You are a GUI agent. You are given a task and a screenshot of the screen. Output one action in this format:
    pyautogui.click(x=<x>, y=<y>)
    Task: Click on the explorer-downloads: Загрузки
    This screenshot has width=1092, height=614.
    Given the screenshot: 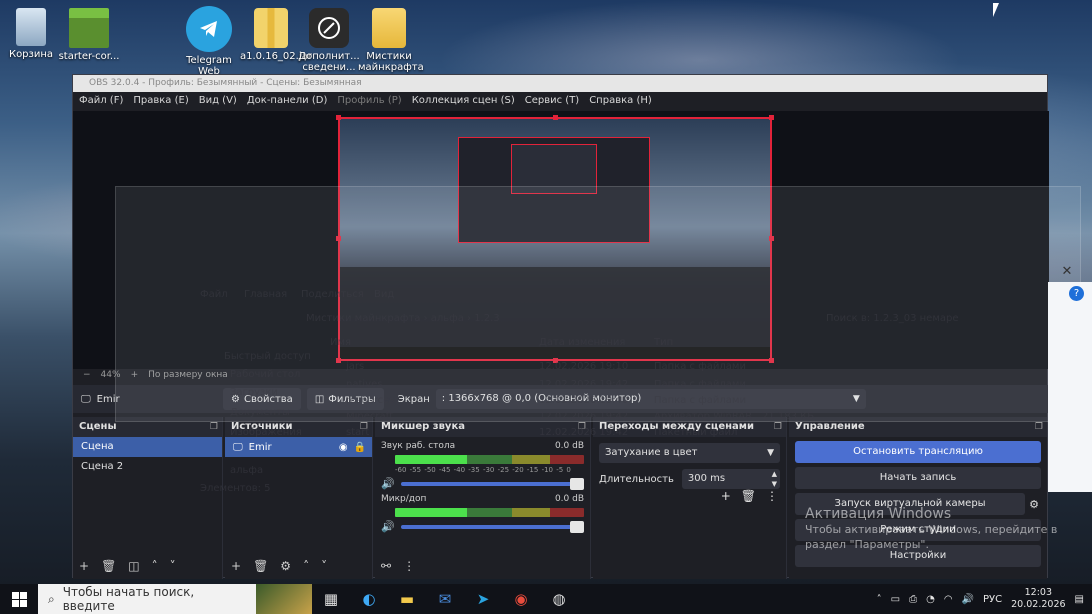 What is the action you would take?
    pyautogui.click(x=254, y=392)
    